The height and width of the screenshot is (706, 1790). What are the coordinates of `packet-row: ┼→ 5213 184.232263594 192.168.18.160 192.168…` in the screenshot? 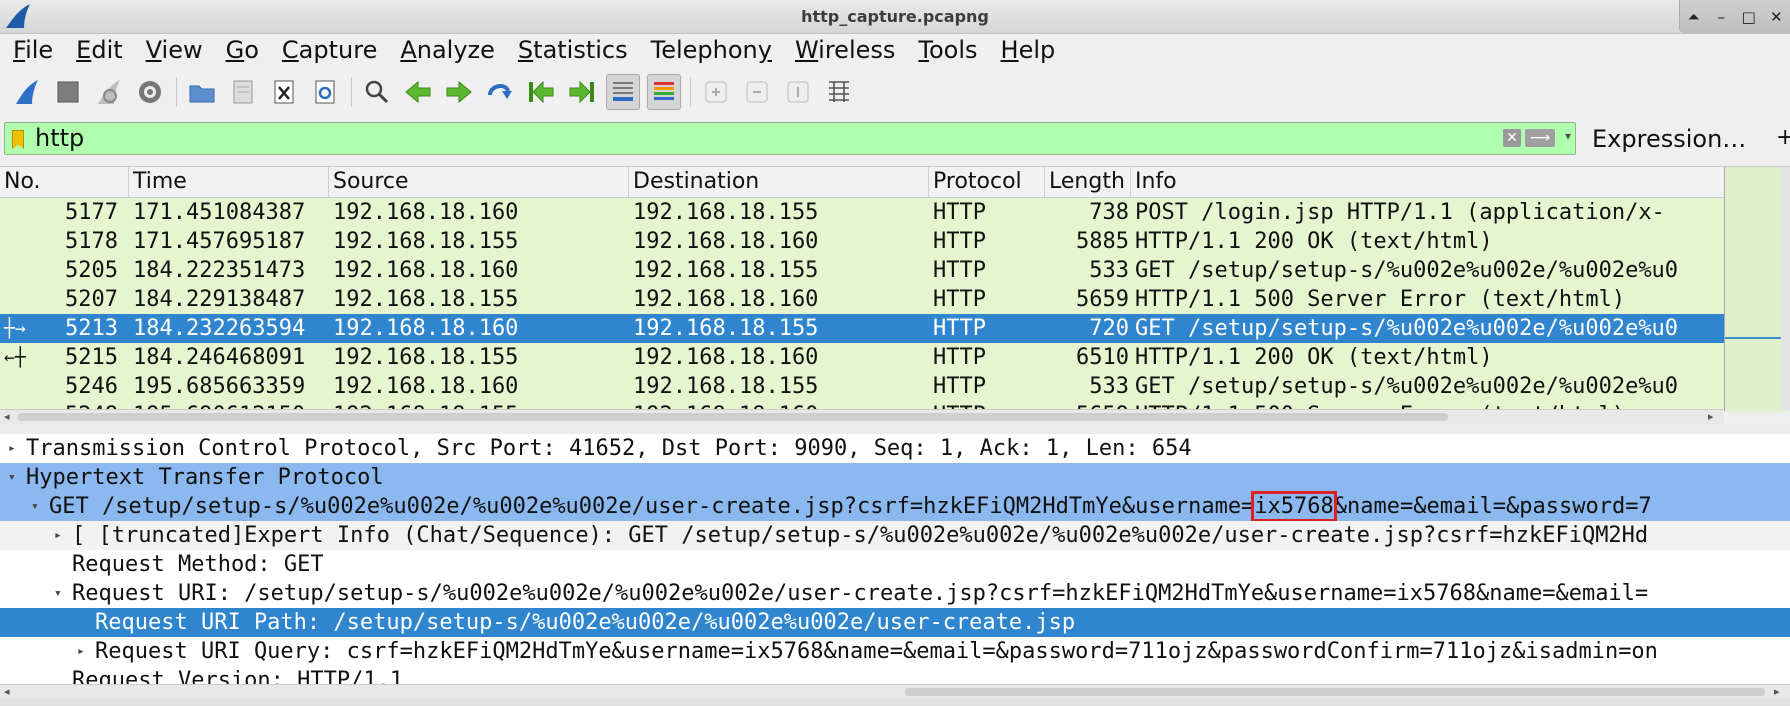 It's located at (862, 328).